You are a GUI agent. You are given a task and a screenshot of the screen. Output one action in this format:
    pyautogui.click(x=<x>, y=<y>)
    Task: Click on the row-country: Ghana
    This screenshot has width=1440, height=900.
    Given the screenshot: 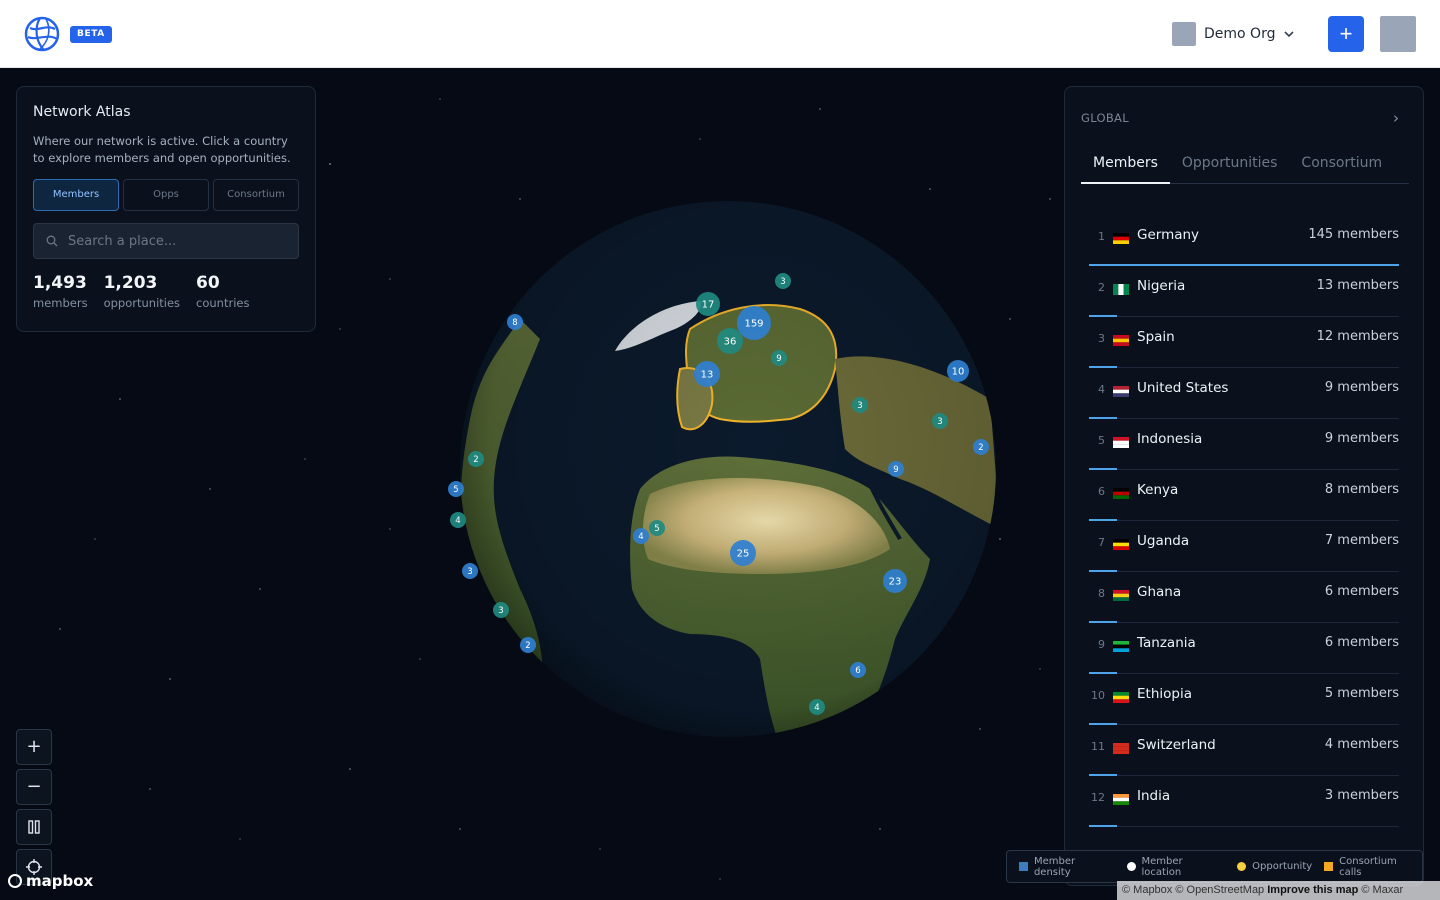 What is the action you would take?
    pyautogui.click(x=1159, y=592)
    